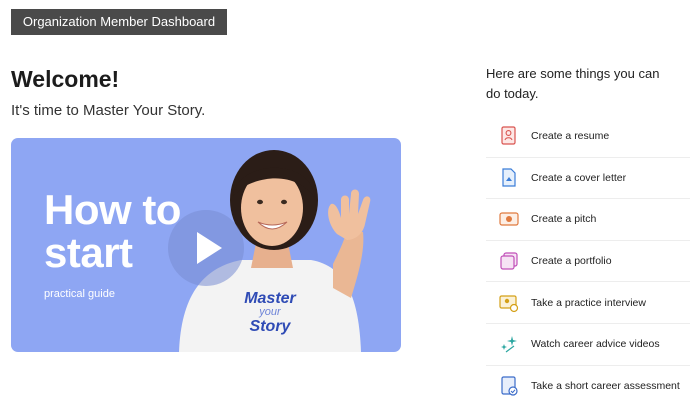 This screenshot has width=692, height=407. I want to click on action-practice-interview: Take a practice interview, so click(588, 303).